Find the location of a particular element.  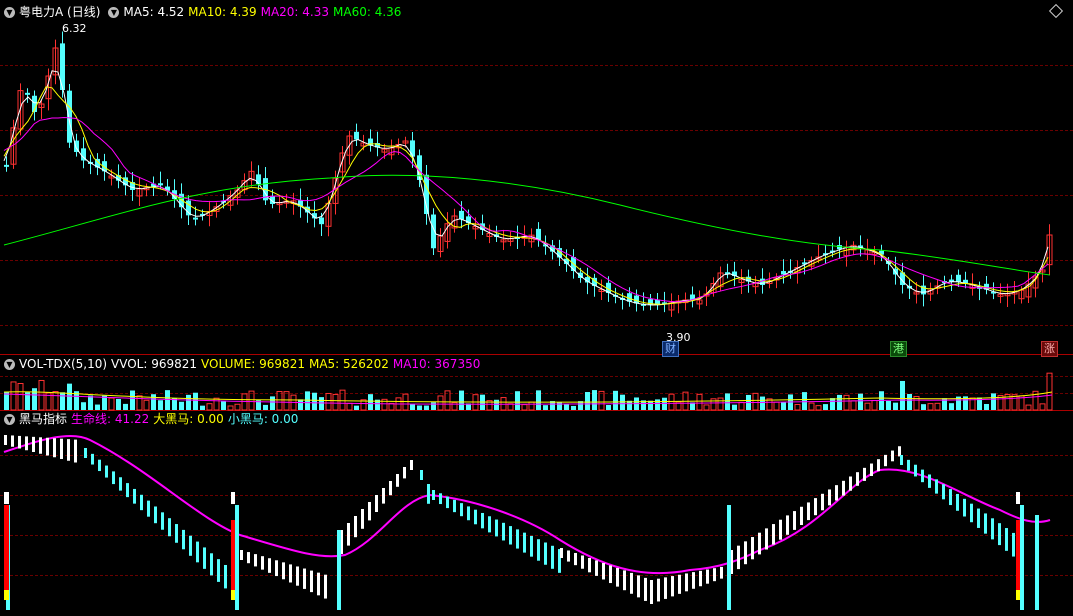

life-line-label: 生命线: 41.22 is located at coordinates (110, 419).